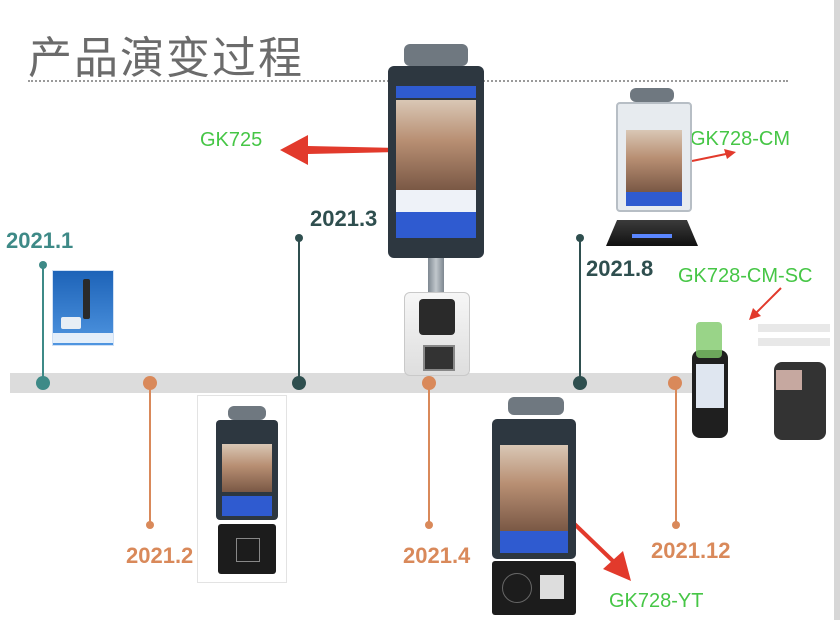  I want to click on page-title: 产品演变过程, so click(166, 58).